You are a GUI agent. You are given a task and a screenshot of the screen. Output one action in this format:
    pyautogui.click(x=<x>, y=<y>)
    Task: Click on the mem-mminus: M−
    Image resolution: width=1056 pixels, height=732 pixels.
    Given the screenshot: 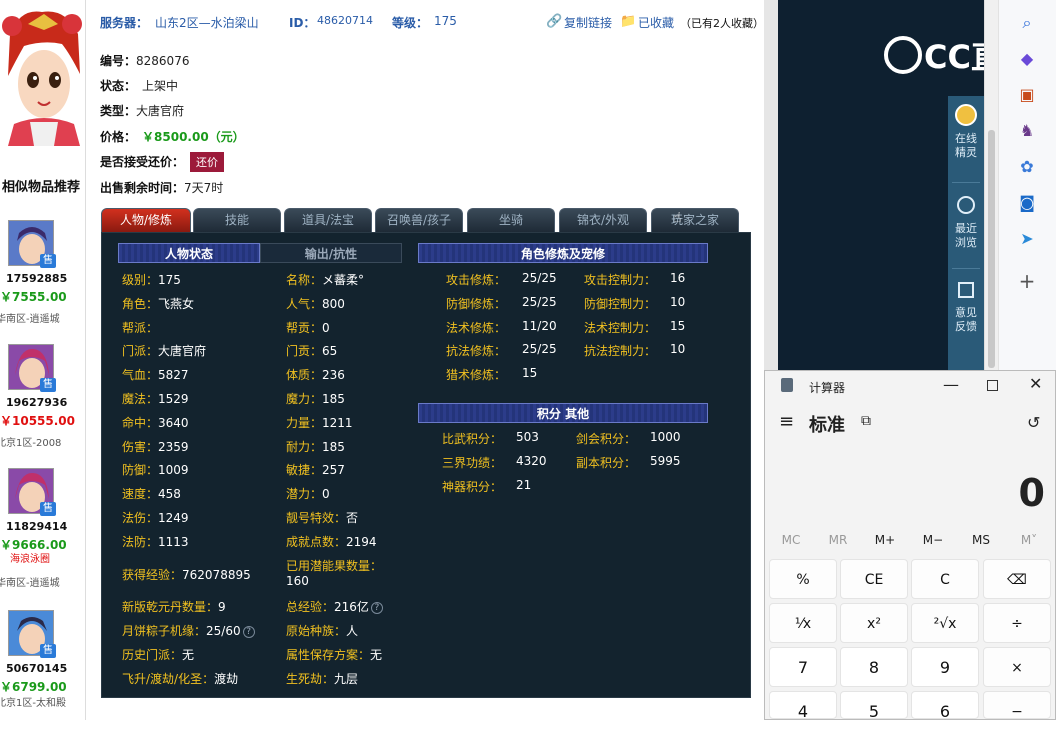 What is the action you would take?
    pyautogui.click(x=933, y=540)
    